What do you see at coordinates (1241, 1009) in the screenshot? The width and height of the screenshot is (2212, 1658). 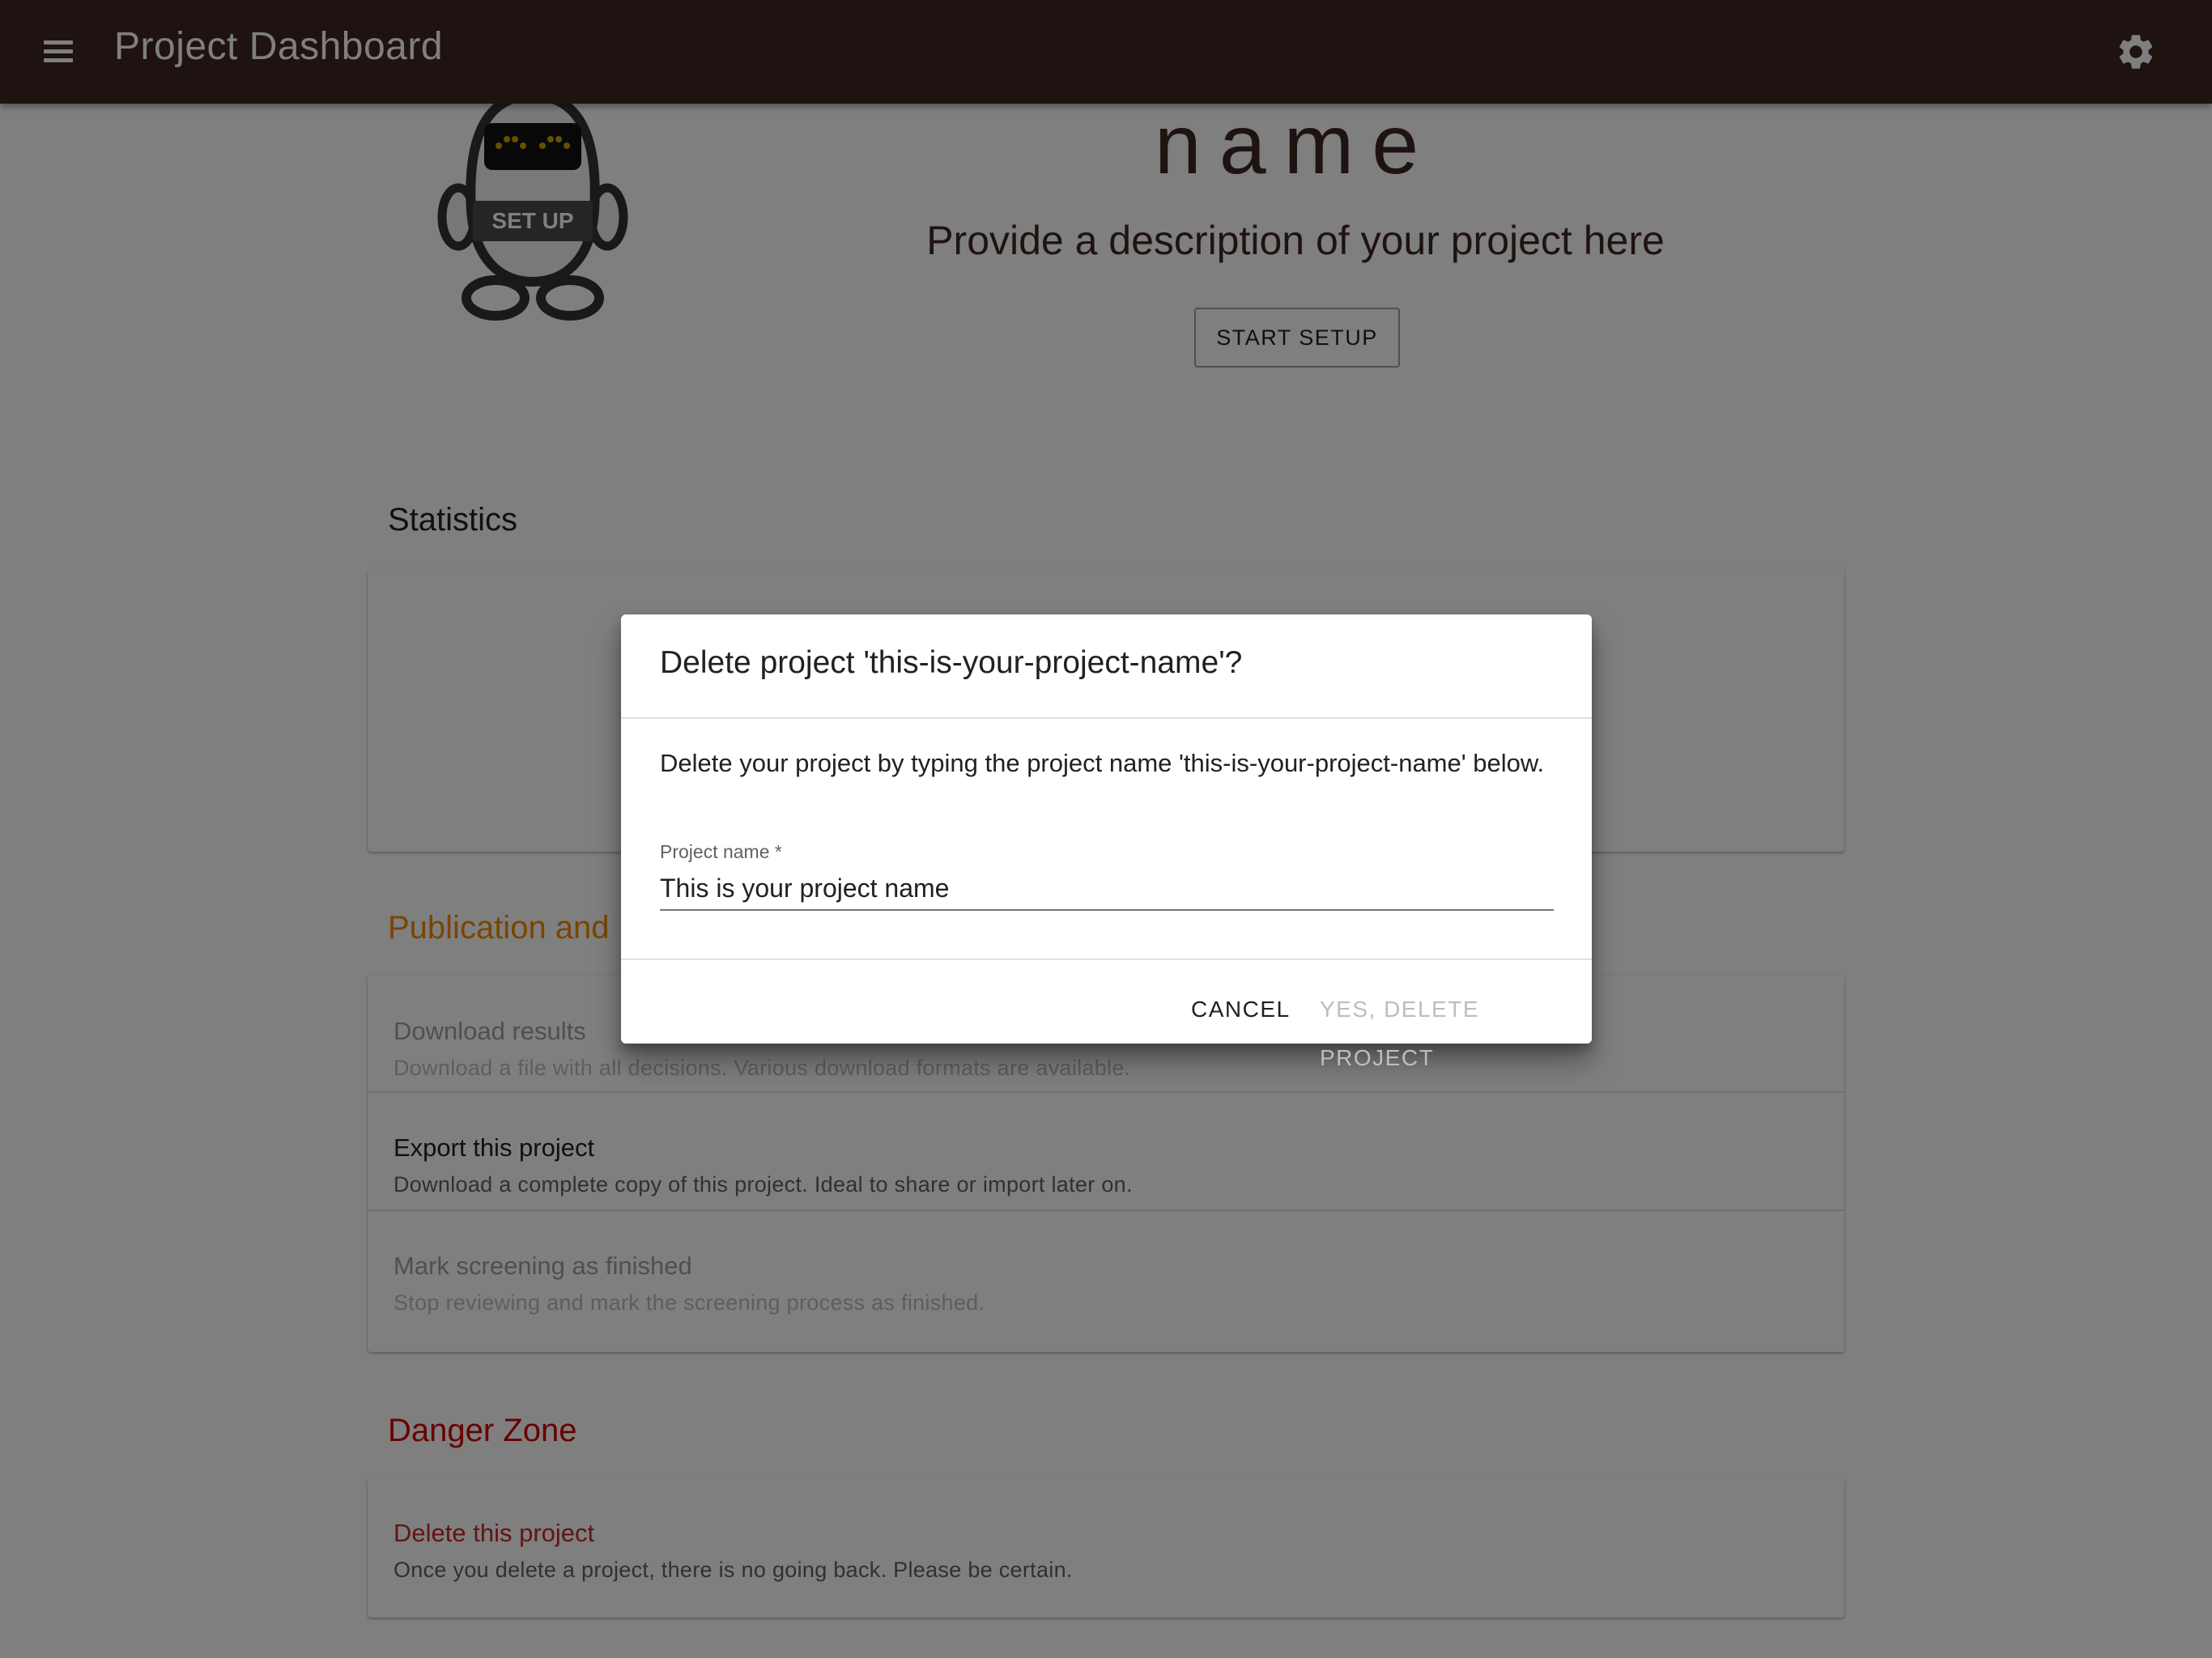 I see `cancel-button: CANCEL` at bounding box center [1241, 1009].